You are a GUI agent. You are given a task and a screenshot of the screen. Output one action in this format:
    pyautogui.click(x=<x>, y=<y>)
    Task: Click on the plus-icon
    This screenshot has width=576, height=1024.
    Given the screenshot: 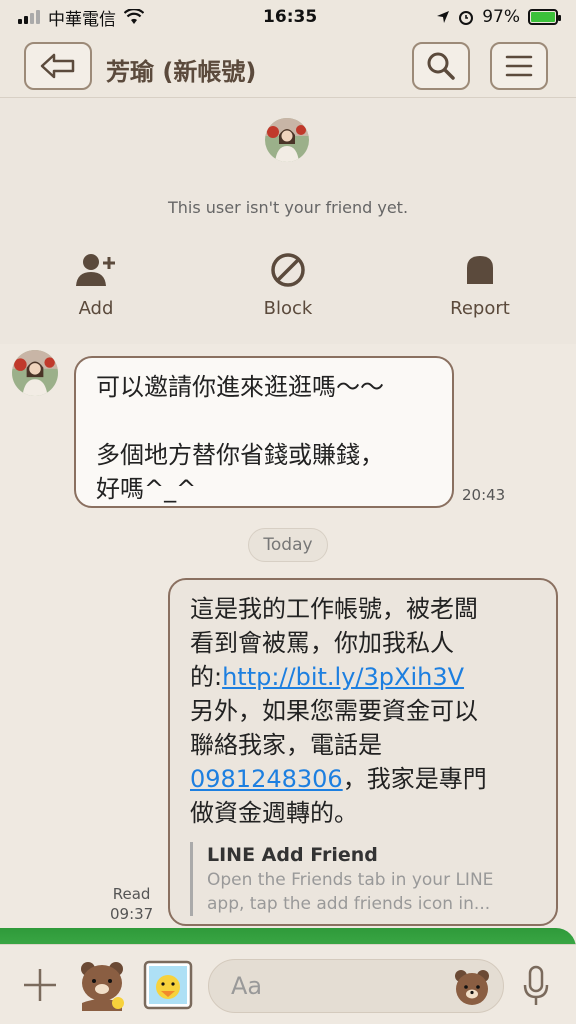 What is the action you would take?
    pyautogui.click(x=40, y=985)
    